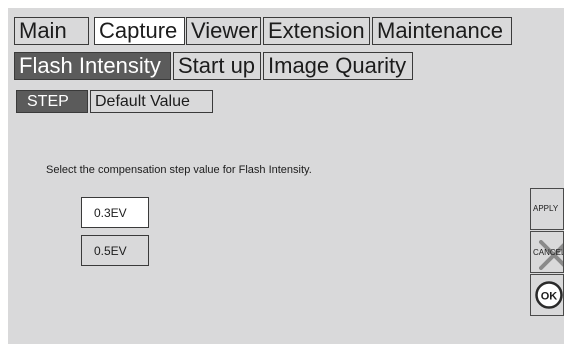  Describe the element at coordinates (48, 101) in the screenshot. I see `tab-label: STEP` at that location.